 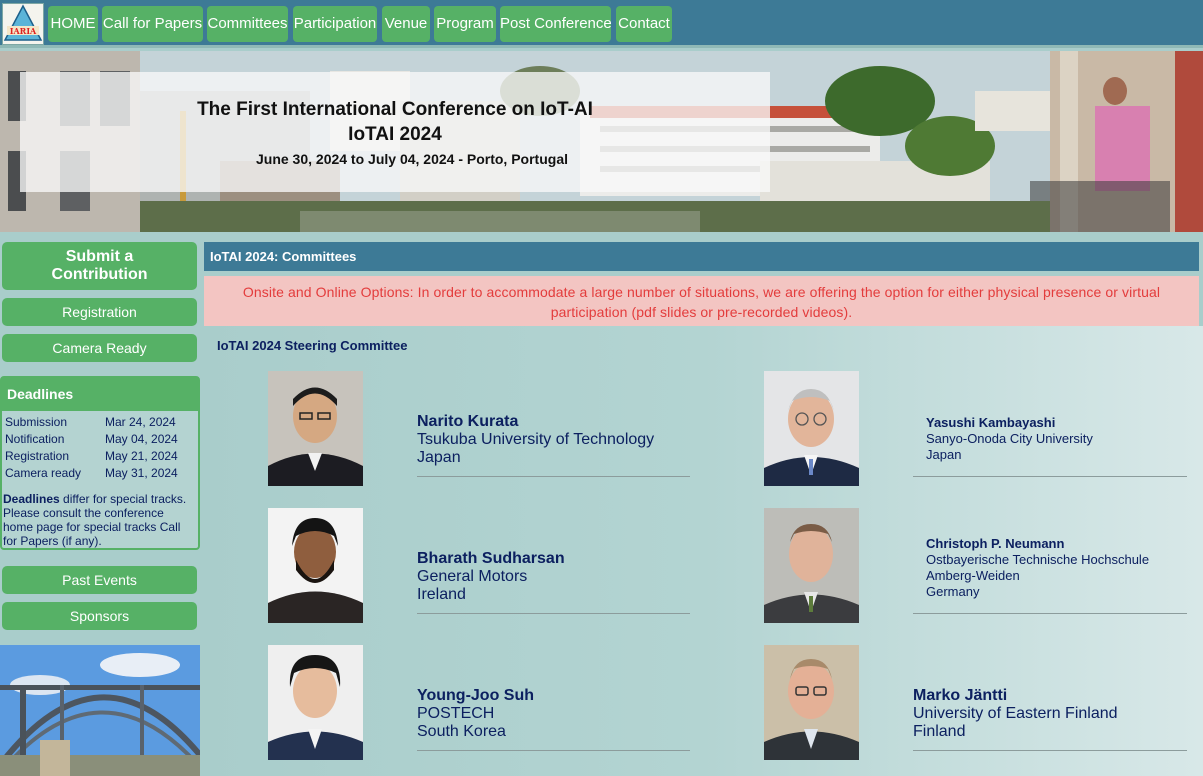 I want to click on deadline-label: Submission, so click(x=36, y=422).